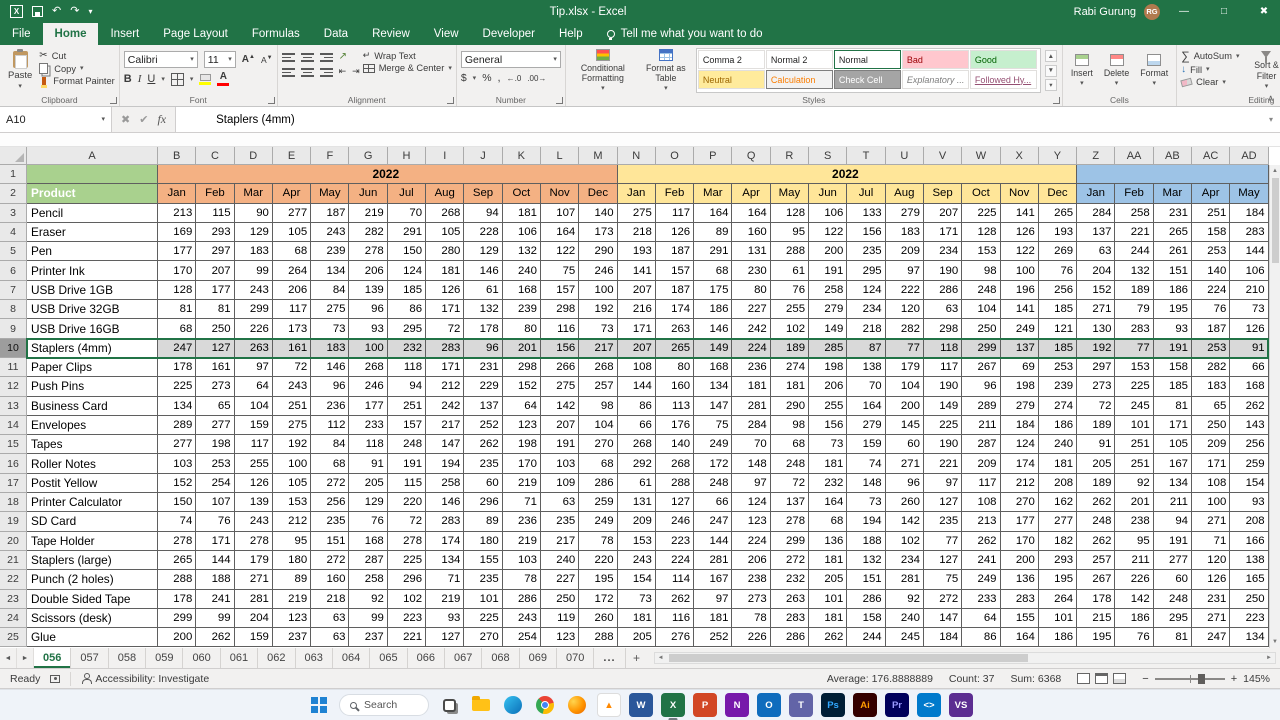  Describe the element at coordinates (828, 290) in the screenshot. I see `cell-S7: 258` at that location.